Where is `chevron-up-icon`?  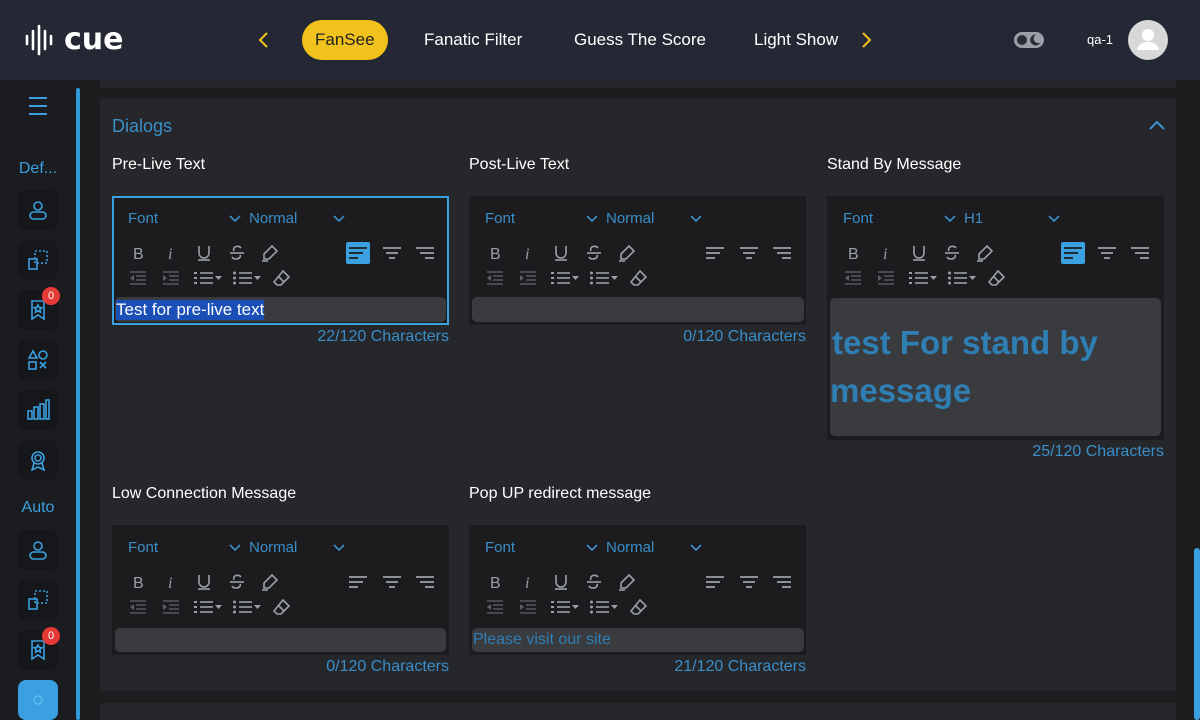
chevron-up-icon is located at coordinates (1157, 126).